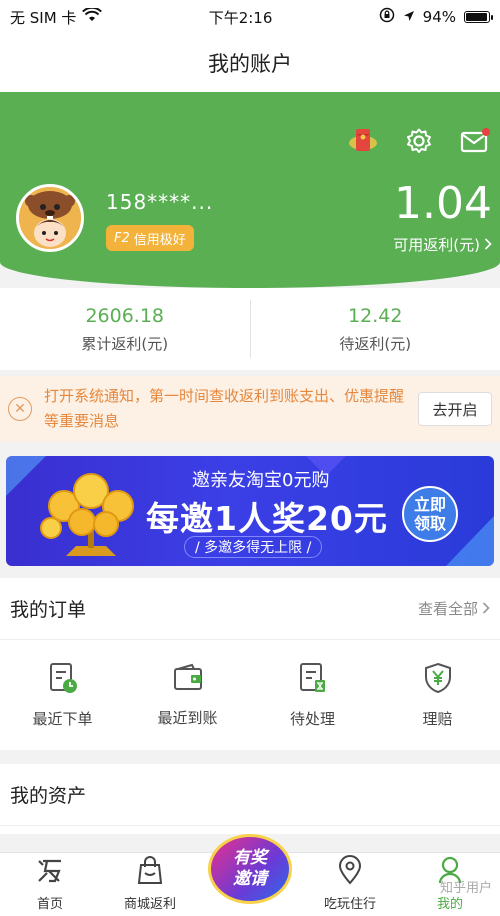 The image size is (500, 916). What do you see at coordinates (43, 17) in the screenshot?
I see `carrier-label: 无 SIM 卡` at bounding box center [43, 17].